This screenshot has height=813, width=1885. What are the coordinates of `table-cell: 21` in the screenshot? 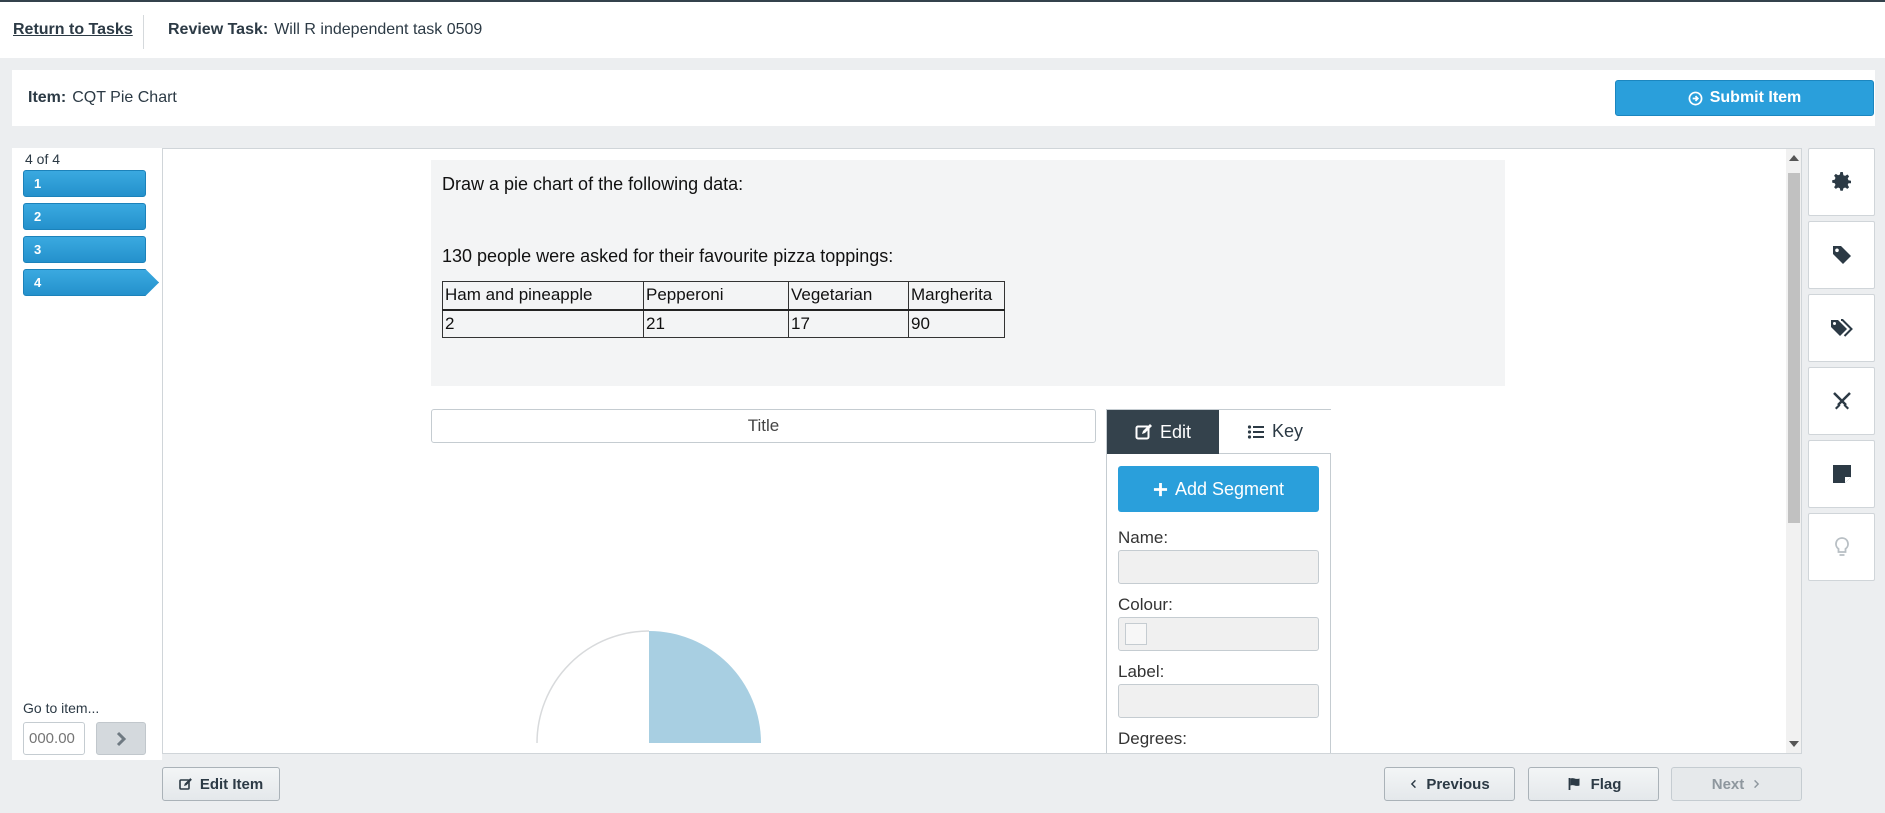 It's located at (716, 323).